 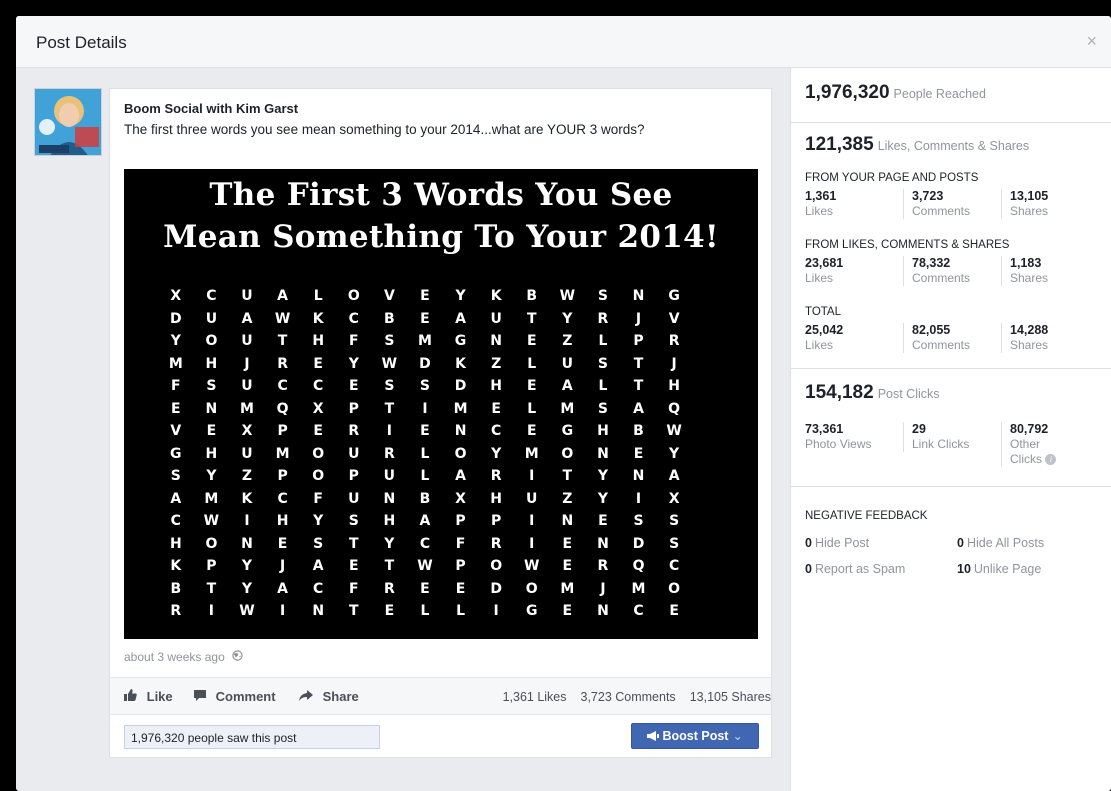 What do you see at coordinates (183, 657) in the screenshot?
I see `post-timestamp: about 3 weeks ago` at bounding box center [183, 657].